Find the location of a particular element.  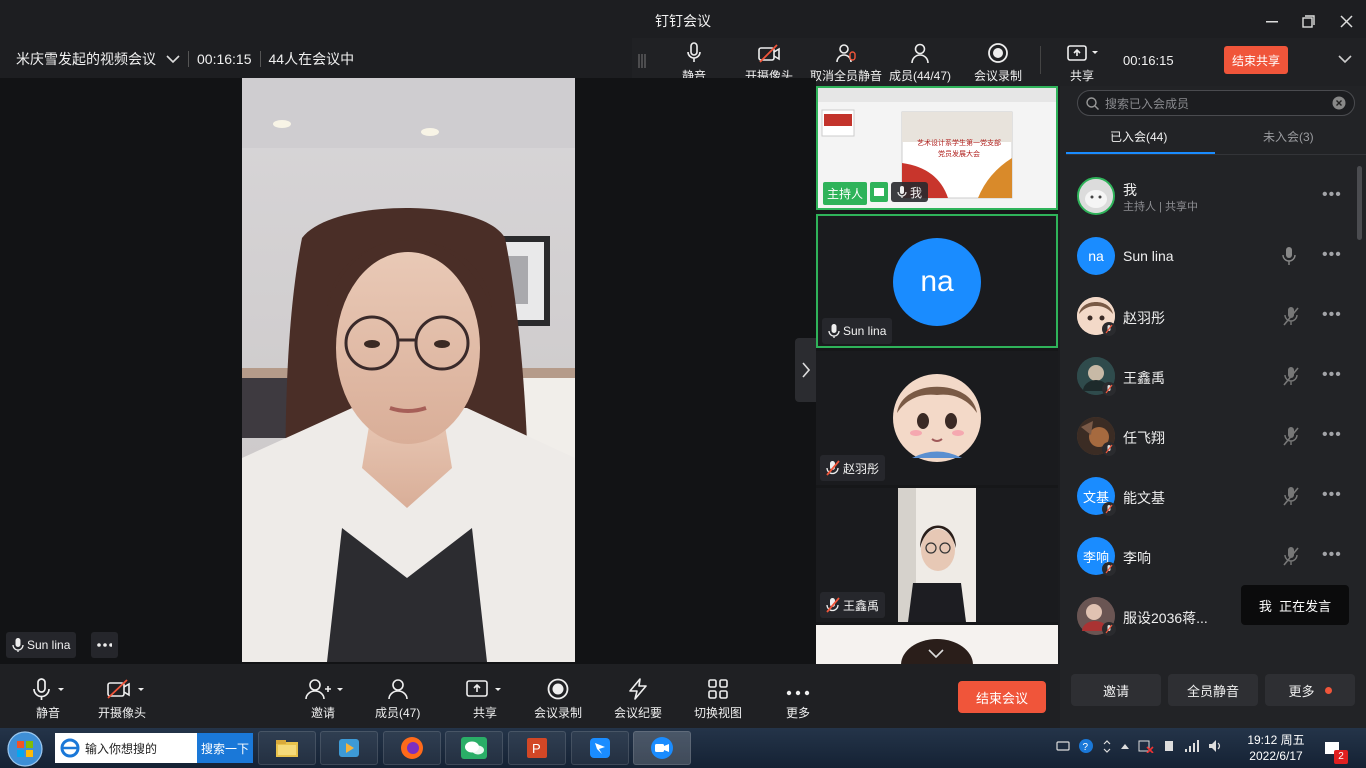

taskbar-explorer is located at coordinates (287, 748).